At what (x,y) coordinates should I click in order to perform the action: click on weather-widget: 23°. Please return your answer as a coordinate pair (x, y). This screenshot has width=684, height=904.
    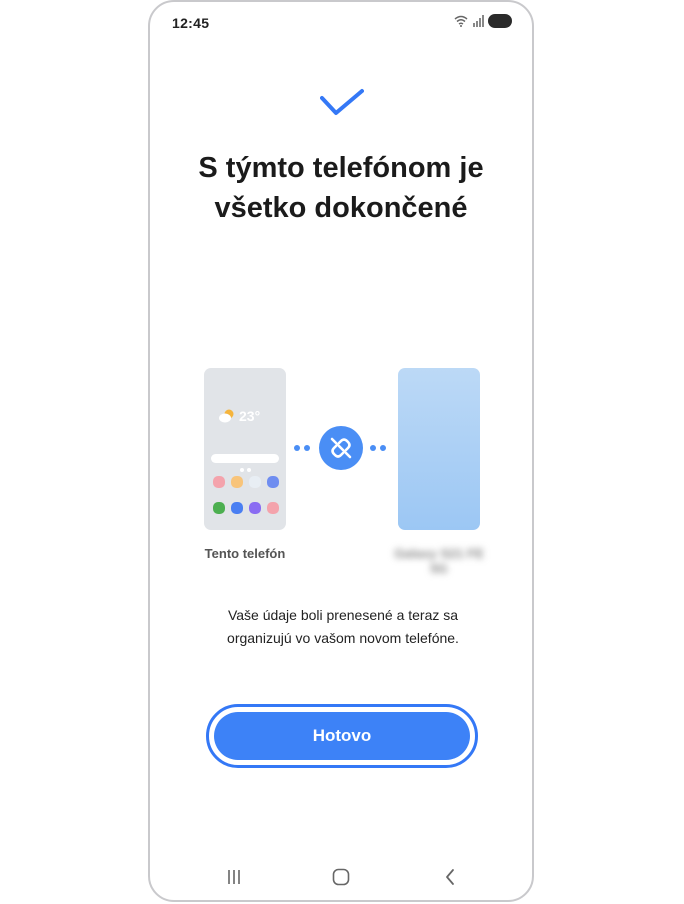
    Looking at the image, I should click on (239, 416).